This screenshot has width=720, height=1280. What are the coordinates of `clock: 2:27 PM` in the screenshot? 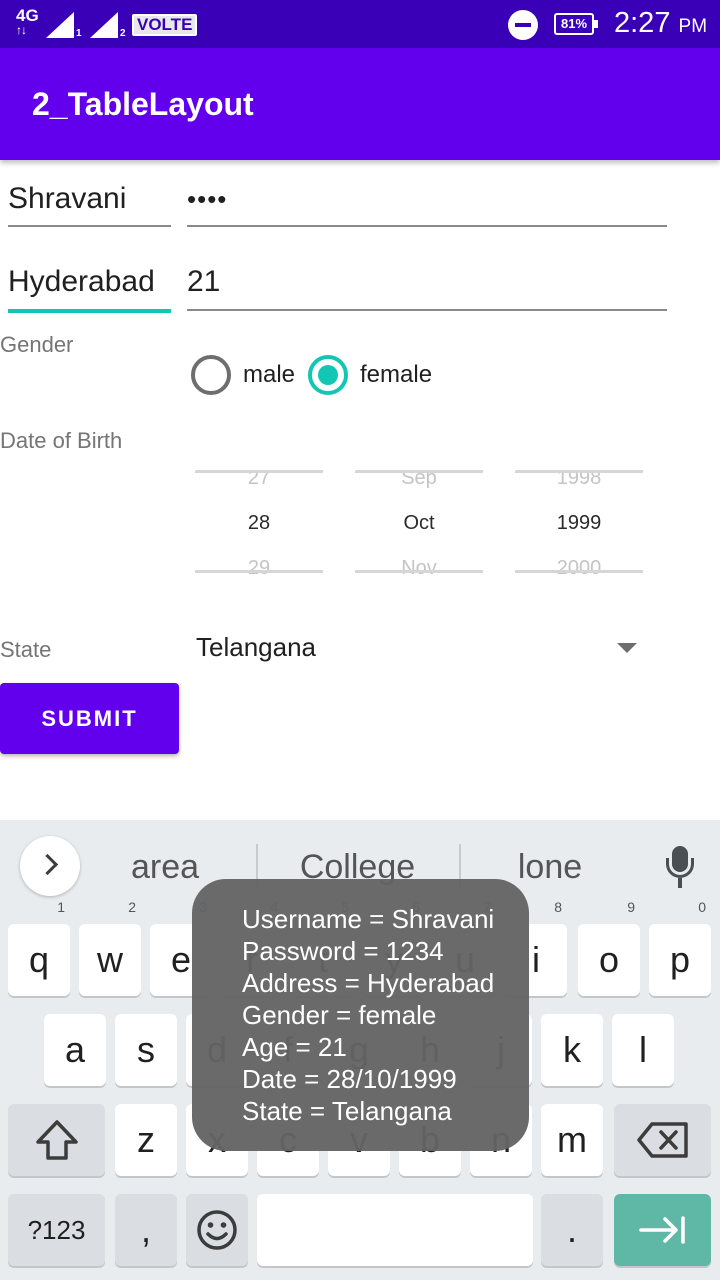 It's located at (660, 23).